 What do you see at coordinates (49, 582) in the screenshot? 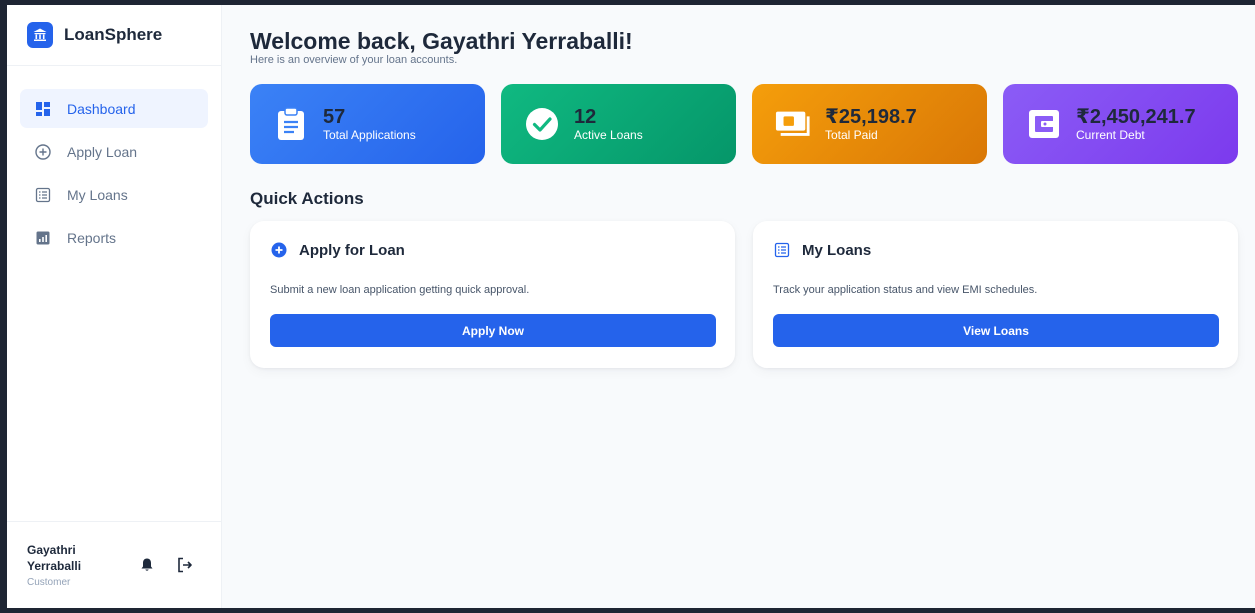
I see `user-role: Customer` at bounding box center [49, 582].